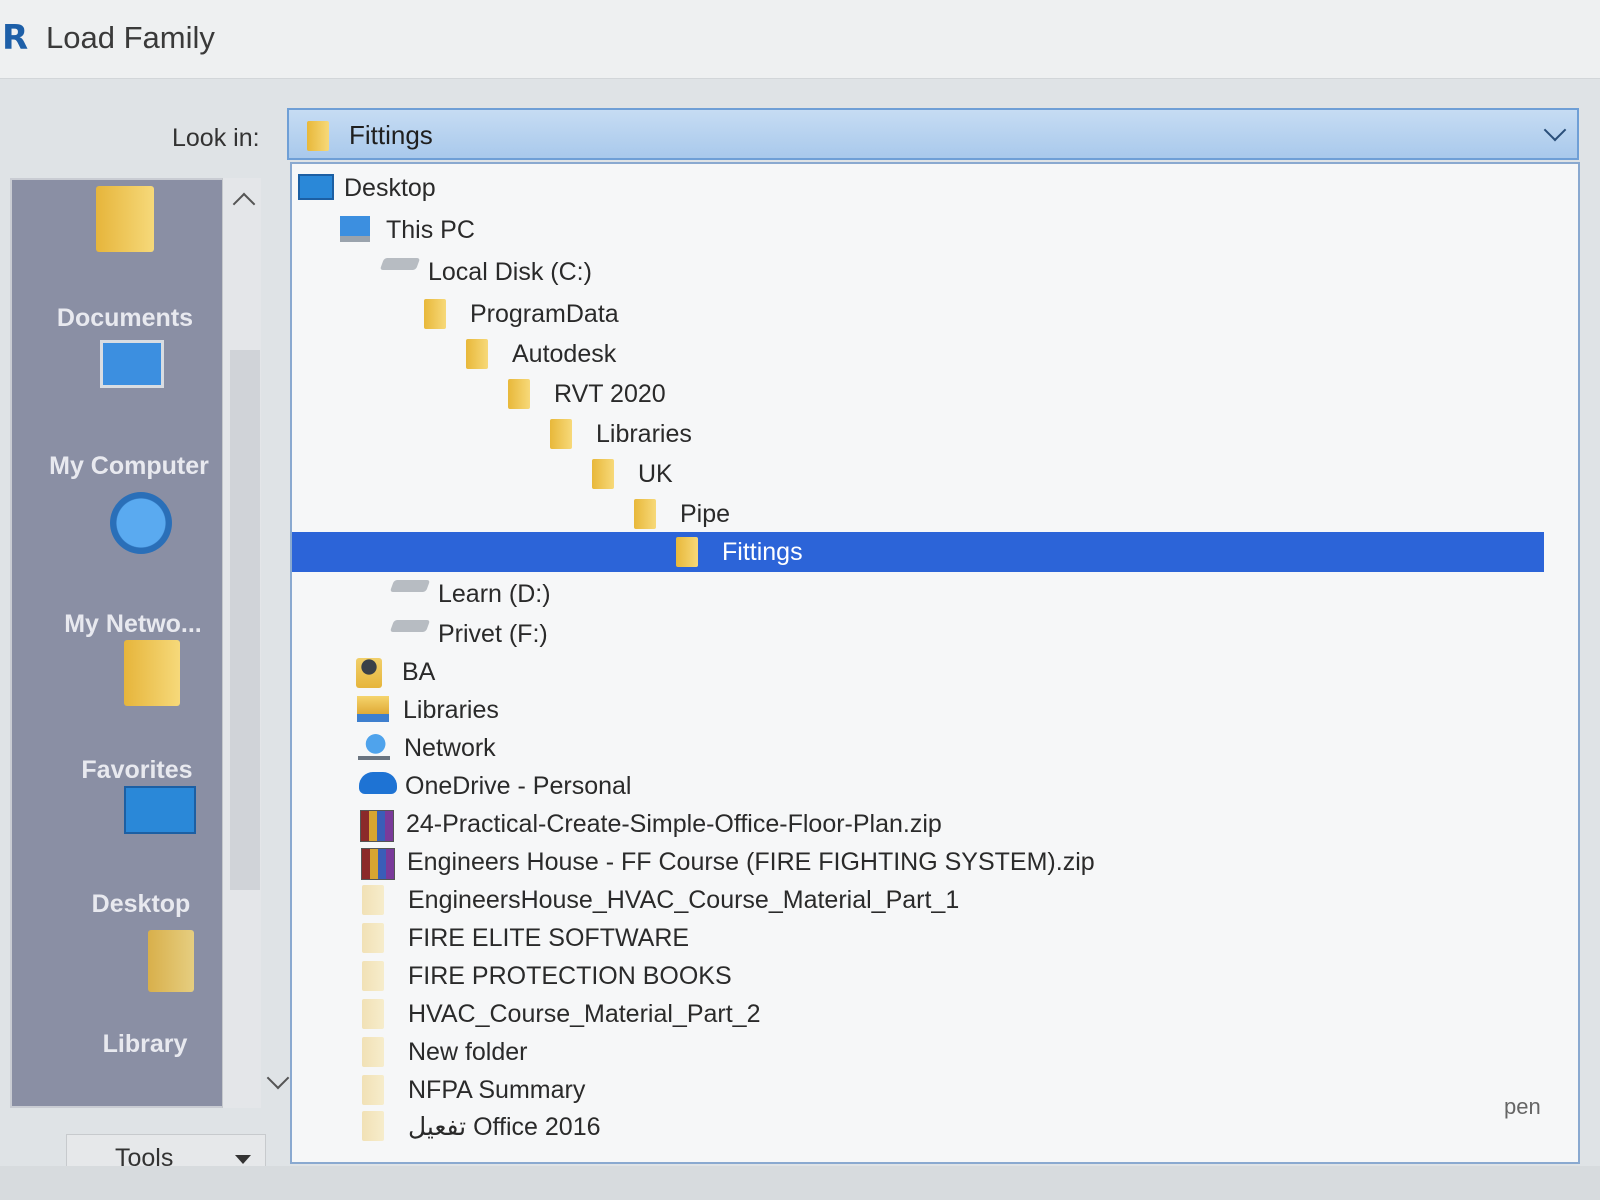 This screenshot has height=1200, width=1600. What do you see at coordinates (918, 1052) in the screenshot?
I see `dropdown-item: New folder` at bounding box center [918, 1052].